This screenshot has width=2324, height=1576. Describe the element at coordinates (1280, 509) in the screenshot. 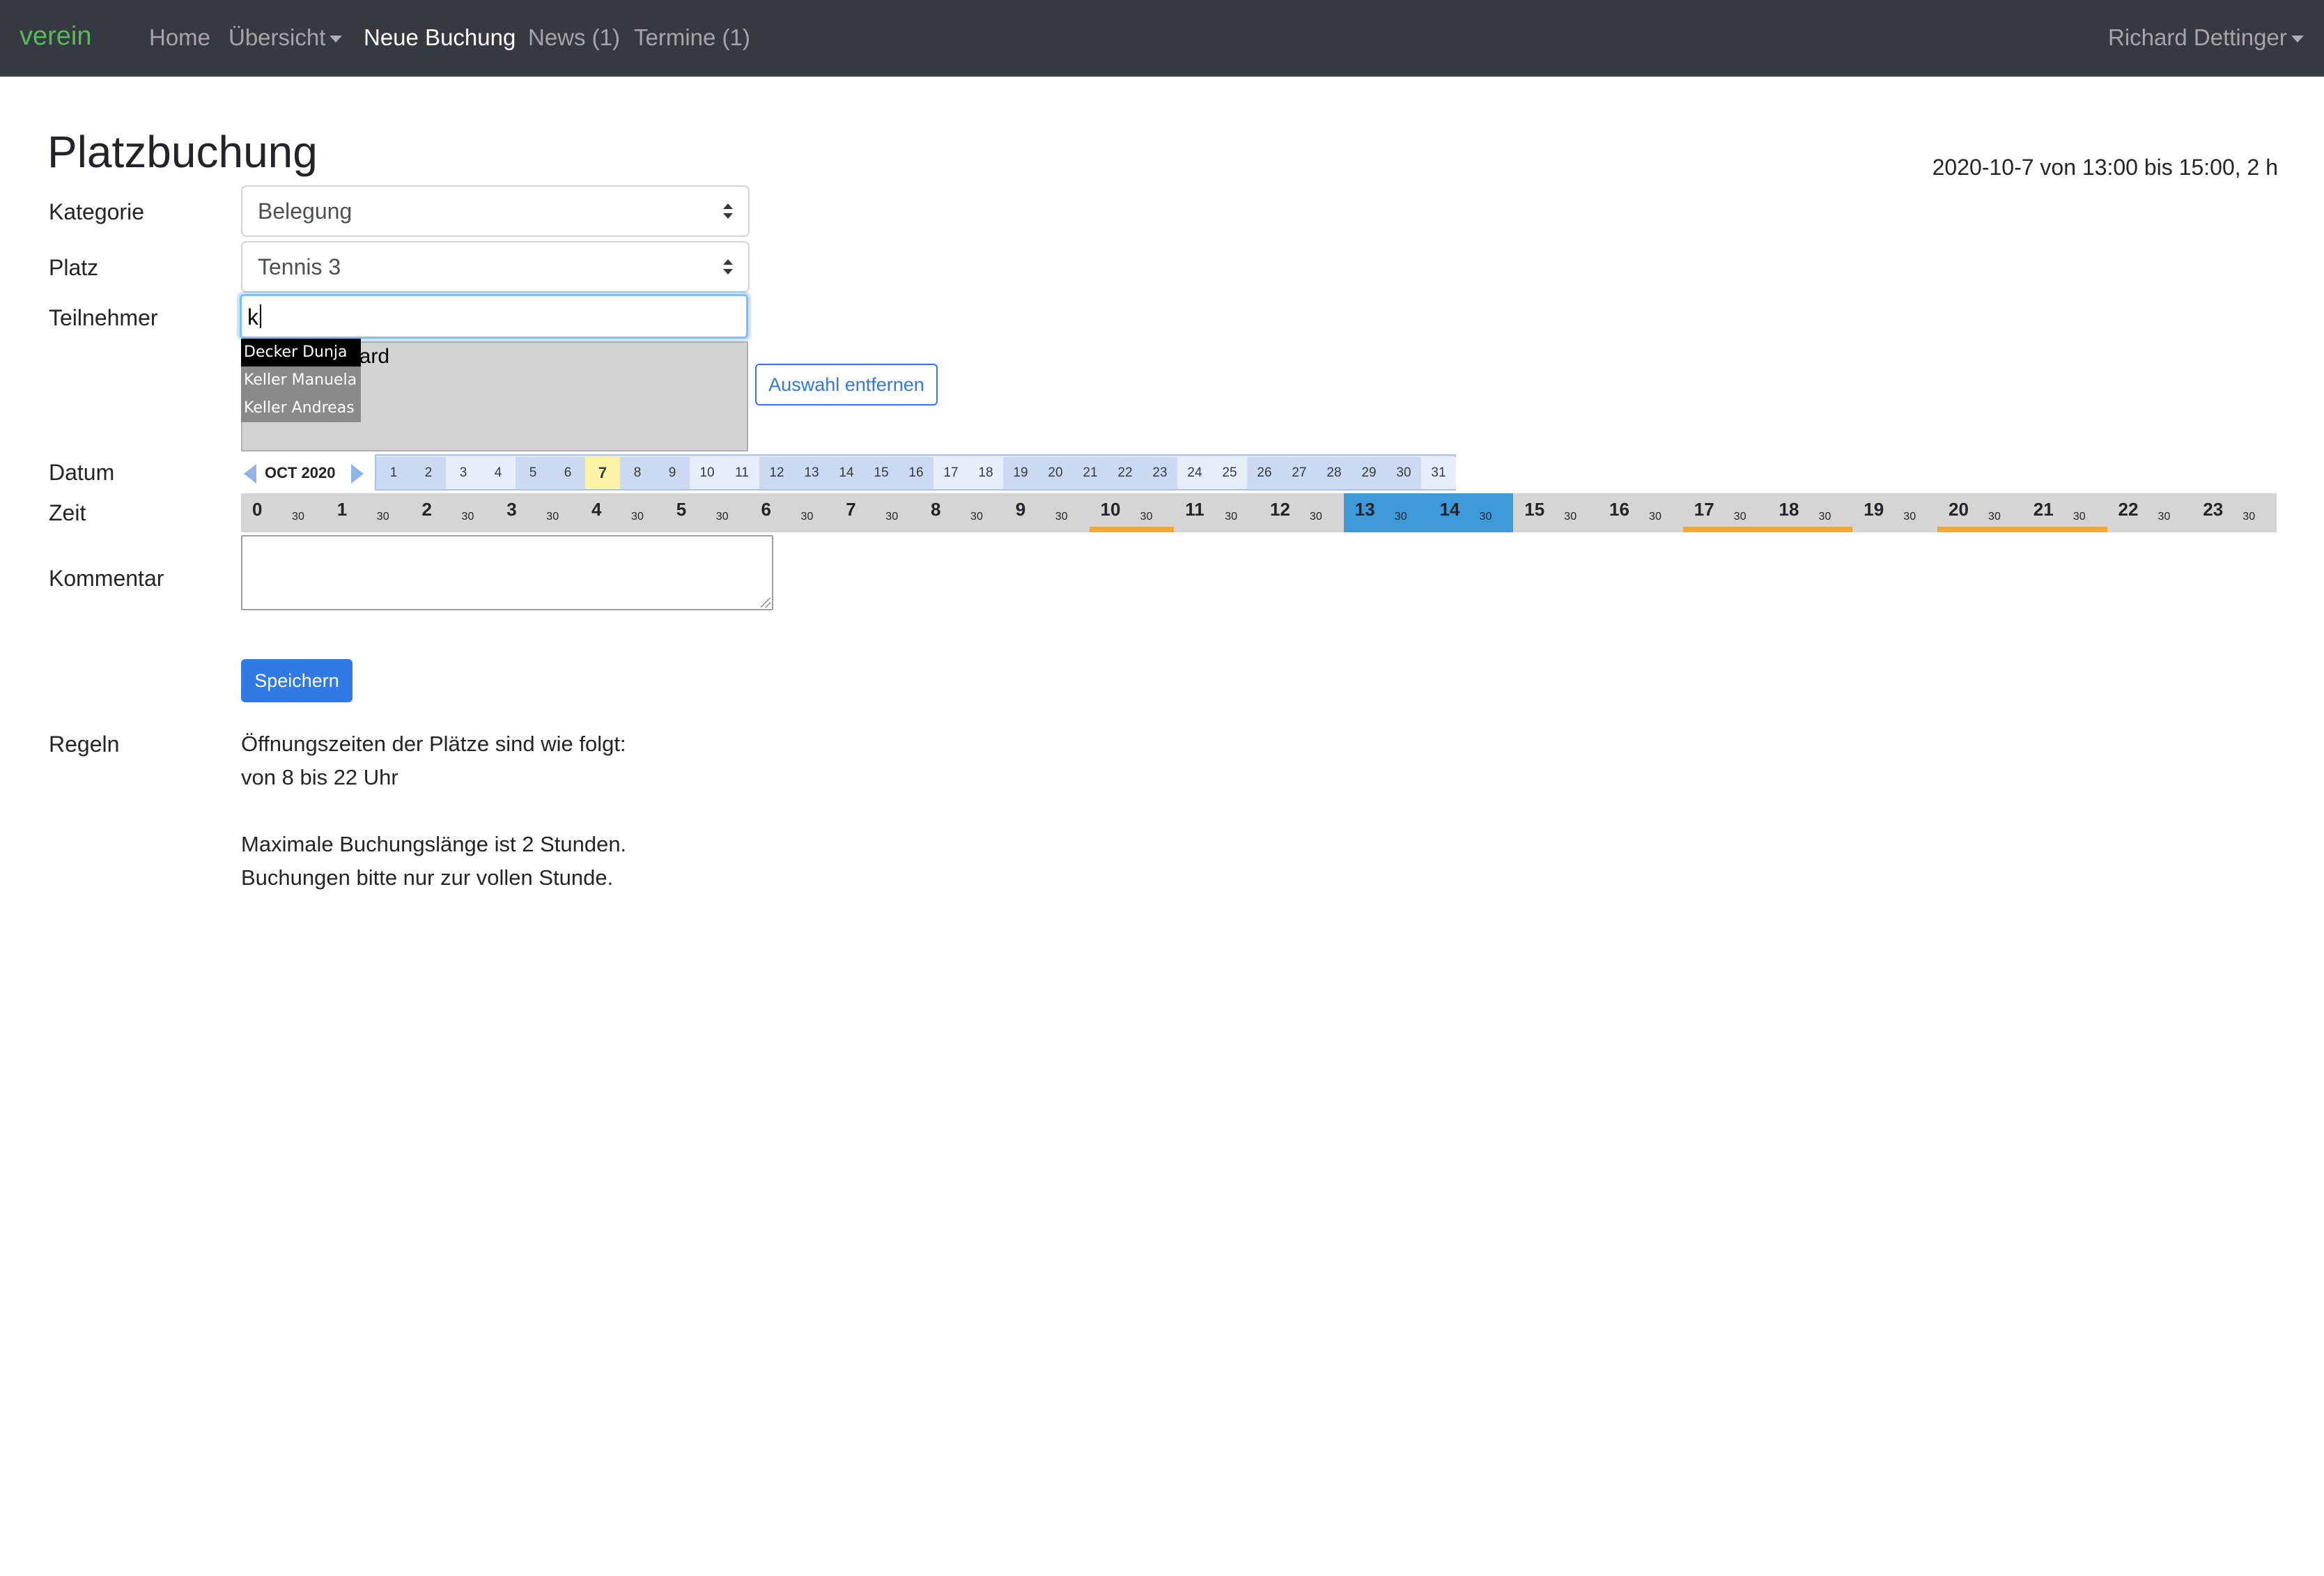

I see `time-hour-label: 12` at that location.